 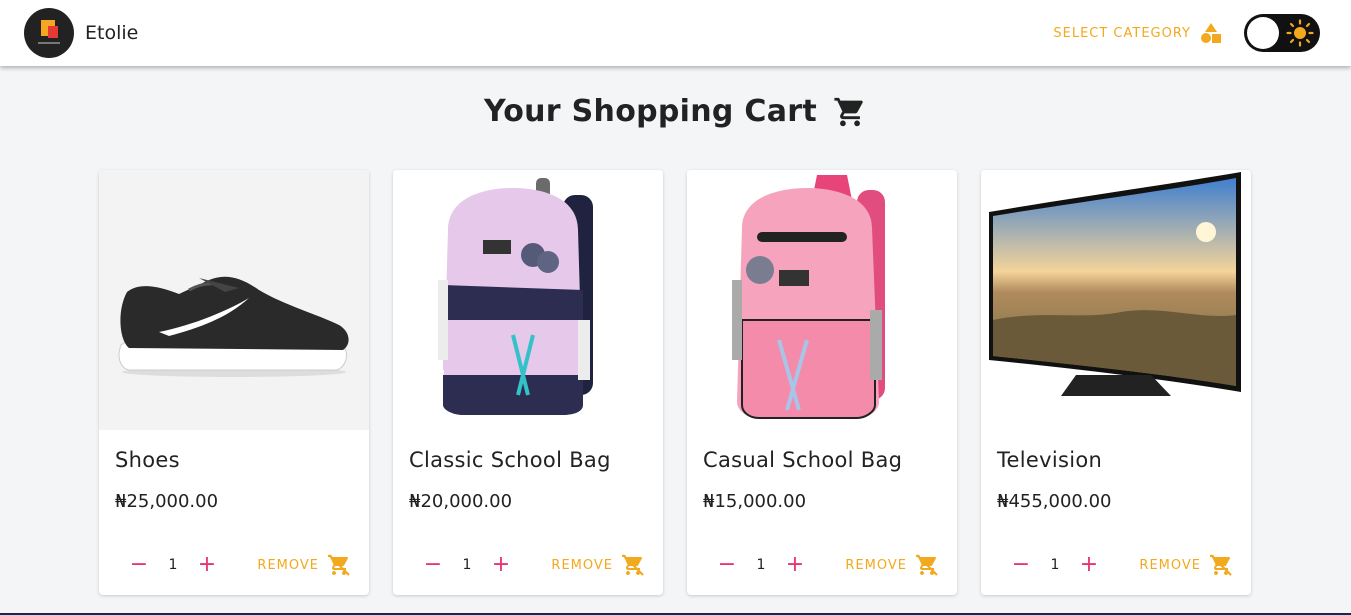 What do you see at coordinates (81, 33) in the screenshot?
I see `brand: Etolie` at bounding box center [81, 33].